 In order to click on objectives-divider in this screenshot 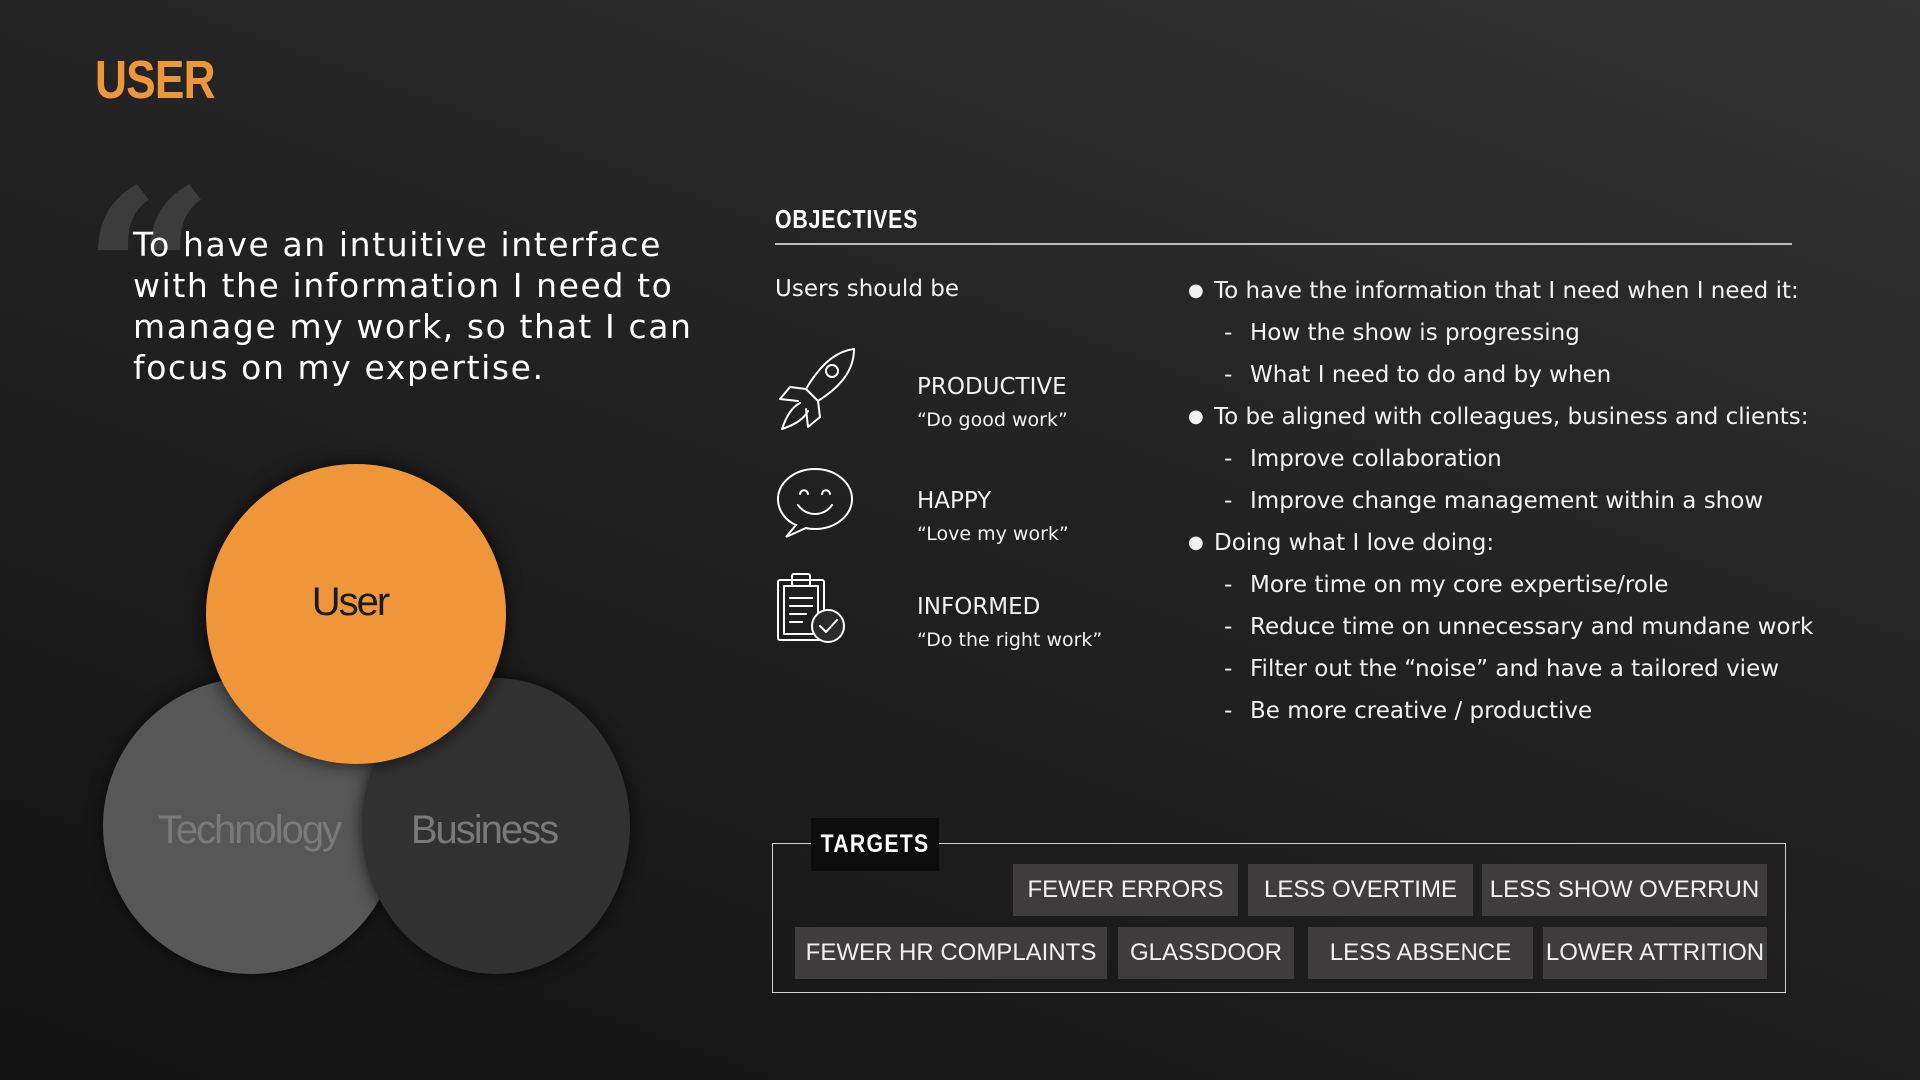, I will do `click(1283, 244)`.